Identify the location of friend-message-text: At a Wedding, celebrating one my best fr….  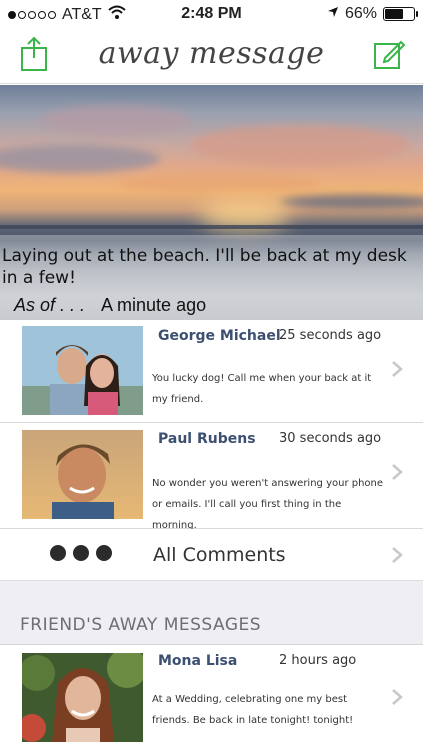
(253, 710).